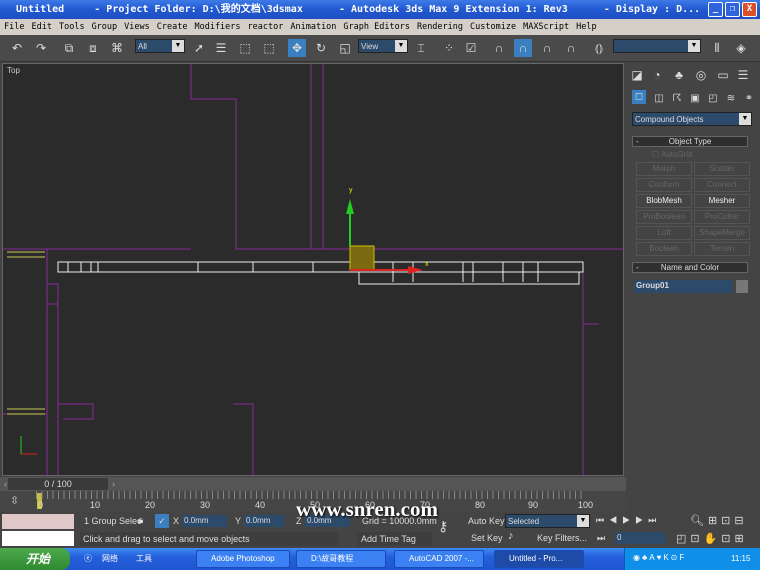 Image resolution: width=760 pixels, height=570 pixels. I want to click on viewport-nav-controls: 🔍︎⊞⊡⊟, so click(719, 520).